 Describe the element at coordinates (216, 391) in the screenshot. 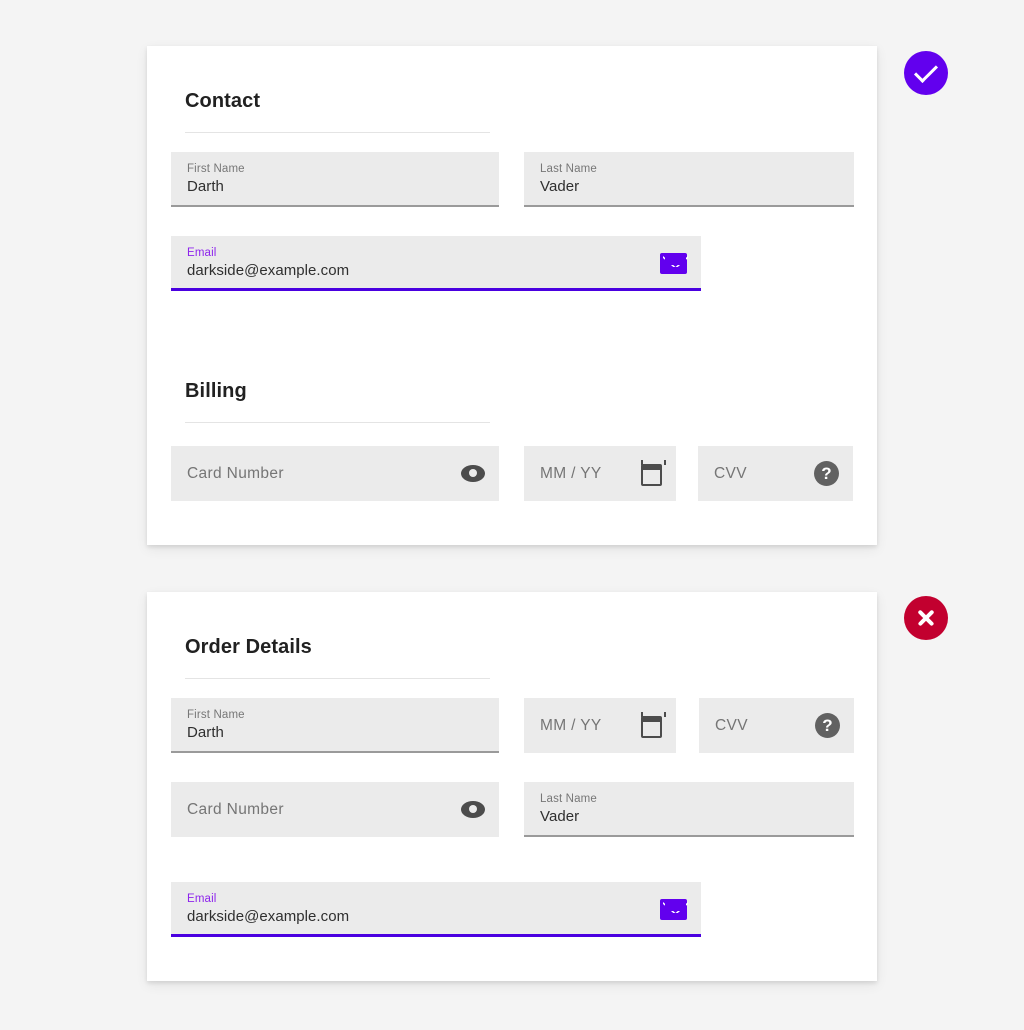

I see `section-title: Billing` at that location.